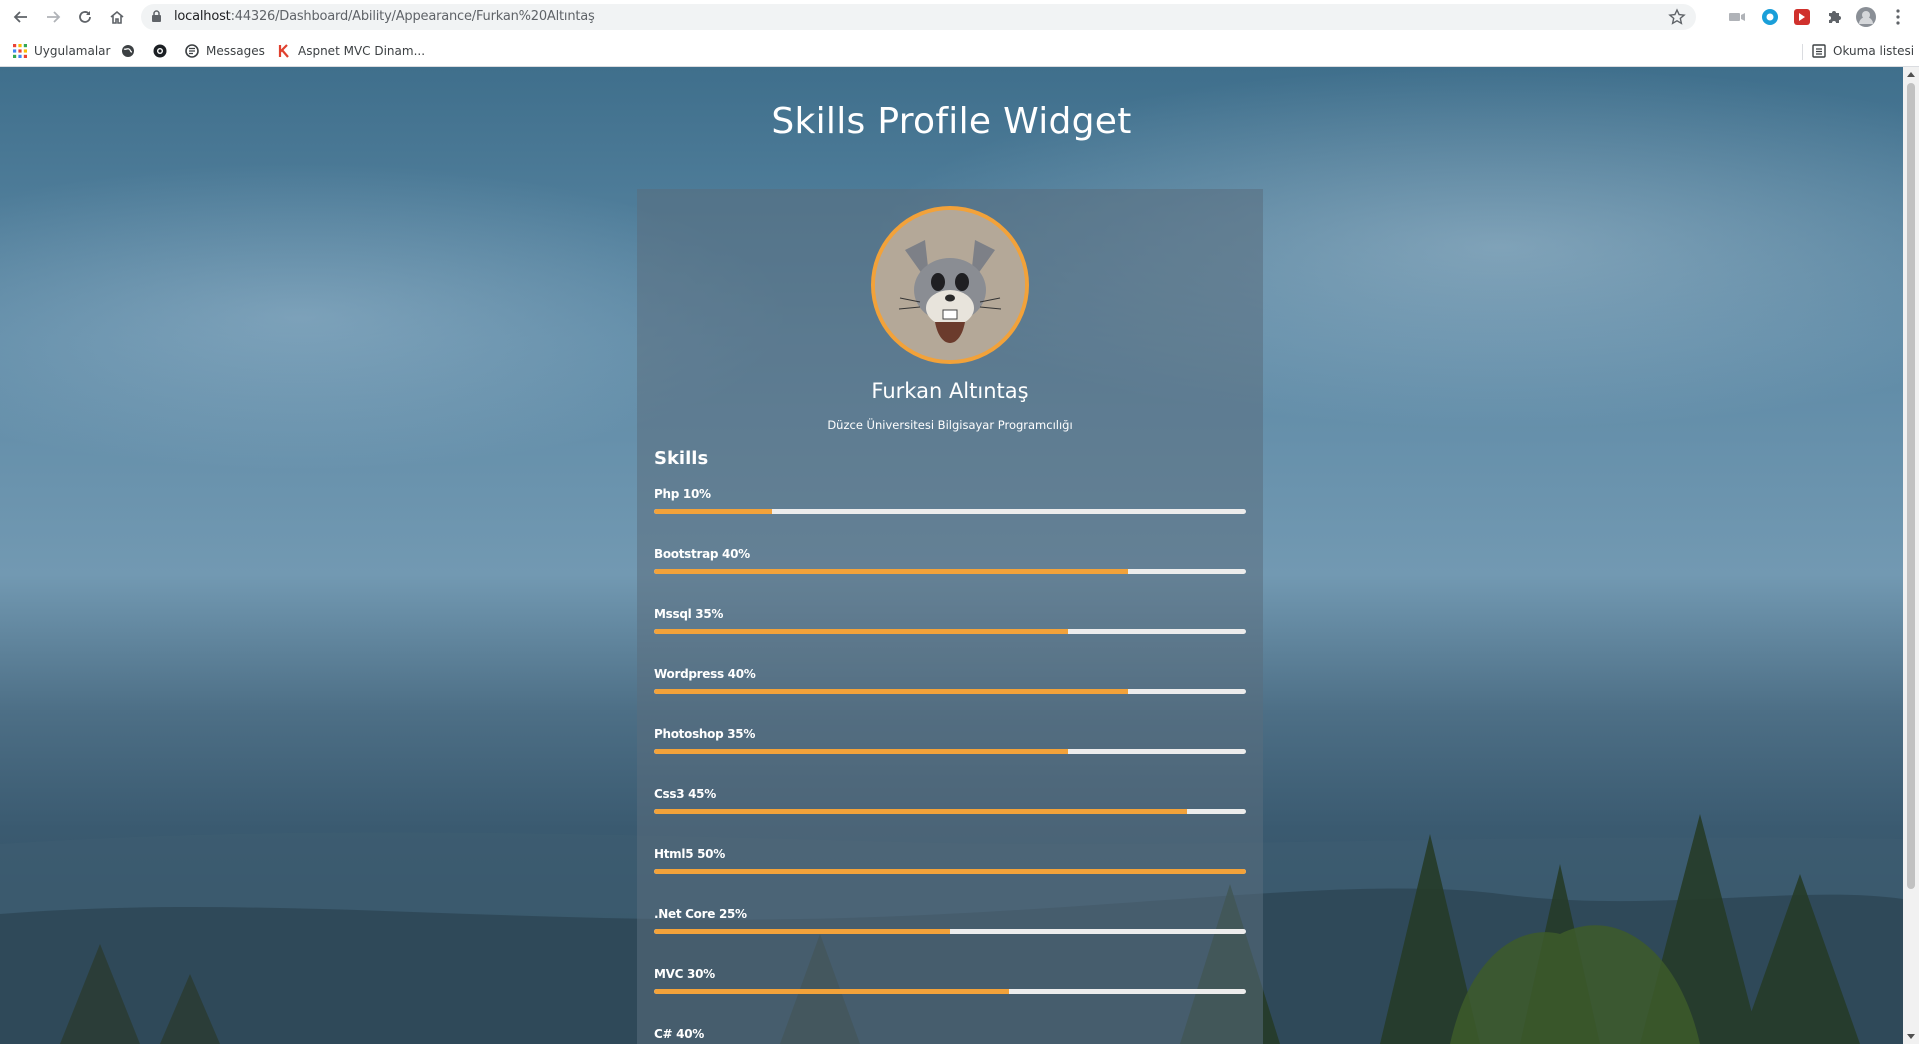 This screenshot has height=1044, width=1919. I want to click on bookmark-apps-label: Uygulamalar, so click(72, 51).